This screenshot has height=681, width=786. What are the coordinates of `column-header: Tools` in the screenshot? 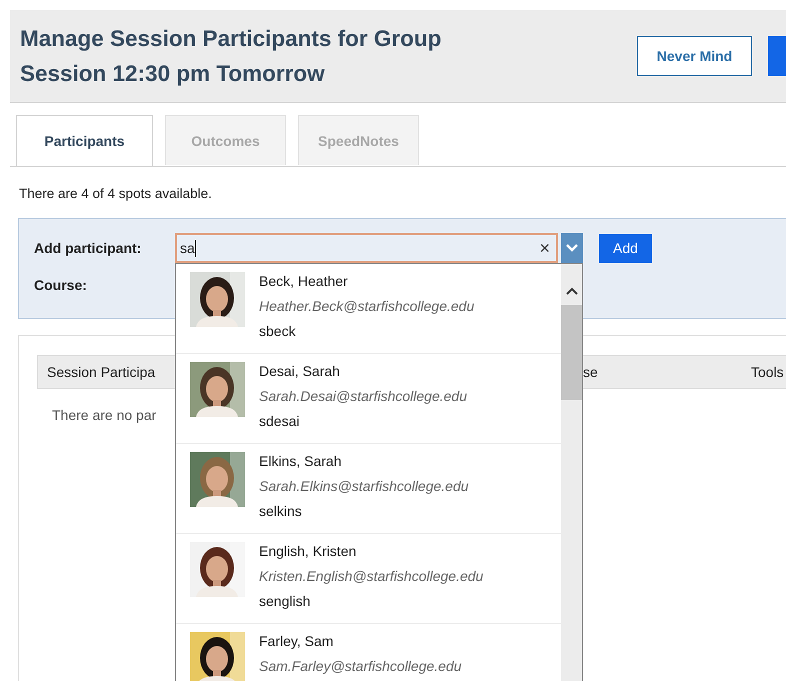 It's located at (767, 372).